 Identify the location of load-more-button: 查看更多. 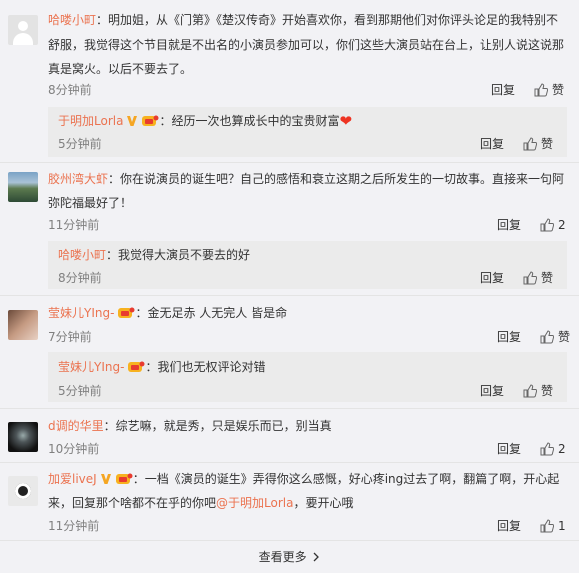
(289, 557).